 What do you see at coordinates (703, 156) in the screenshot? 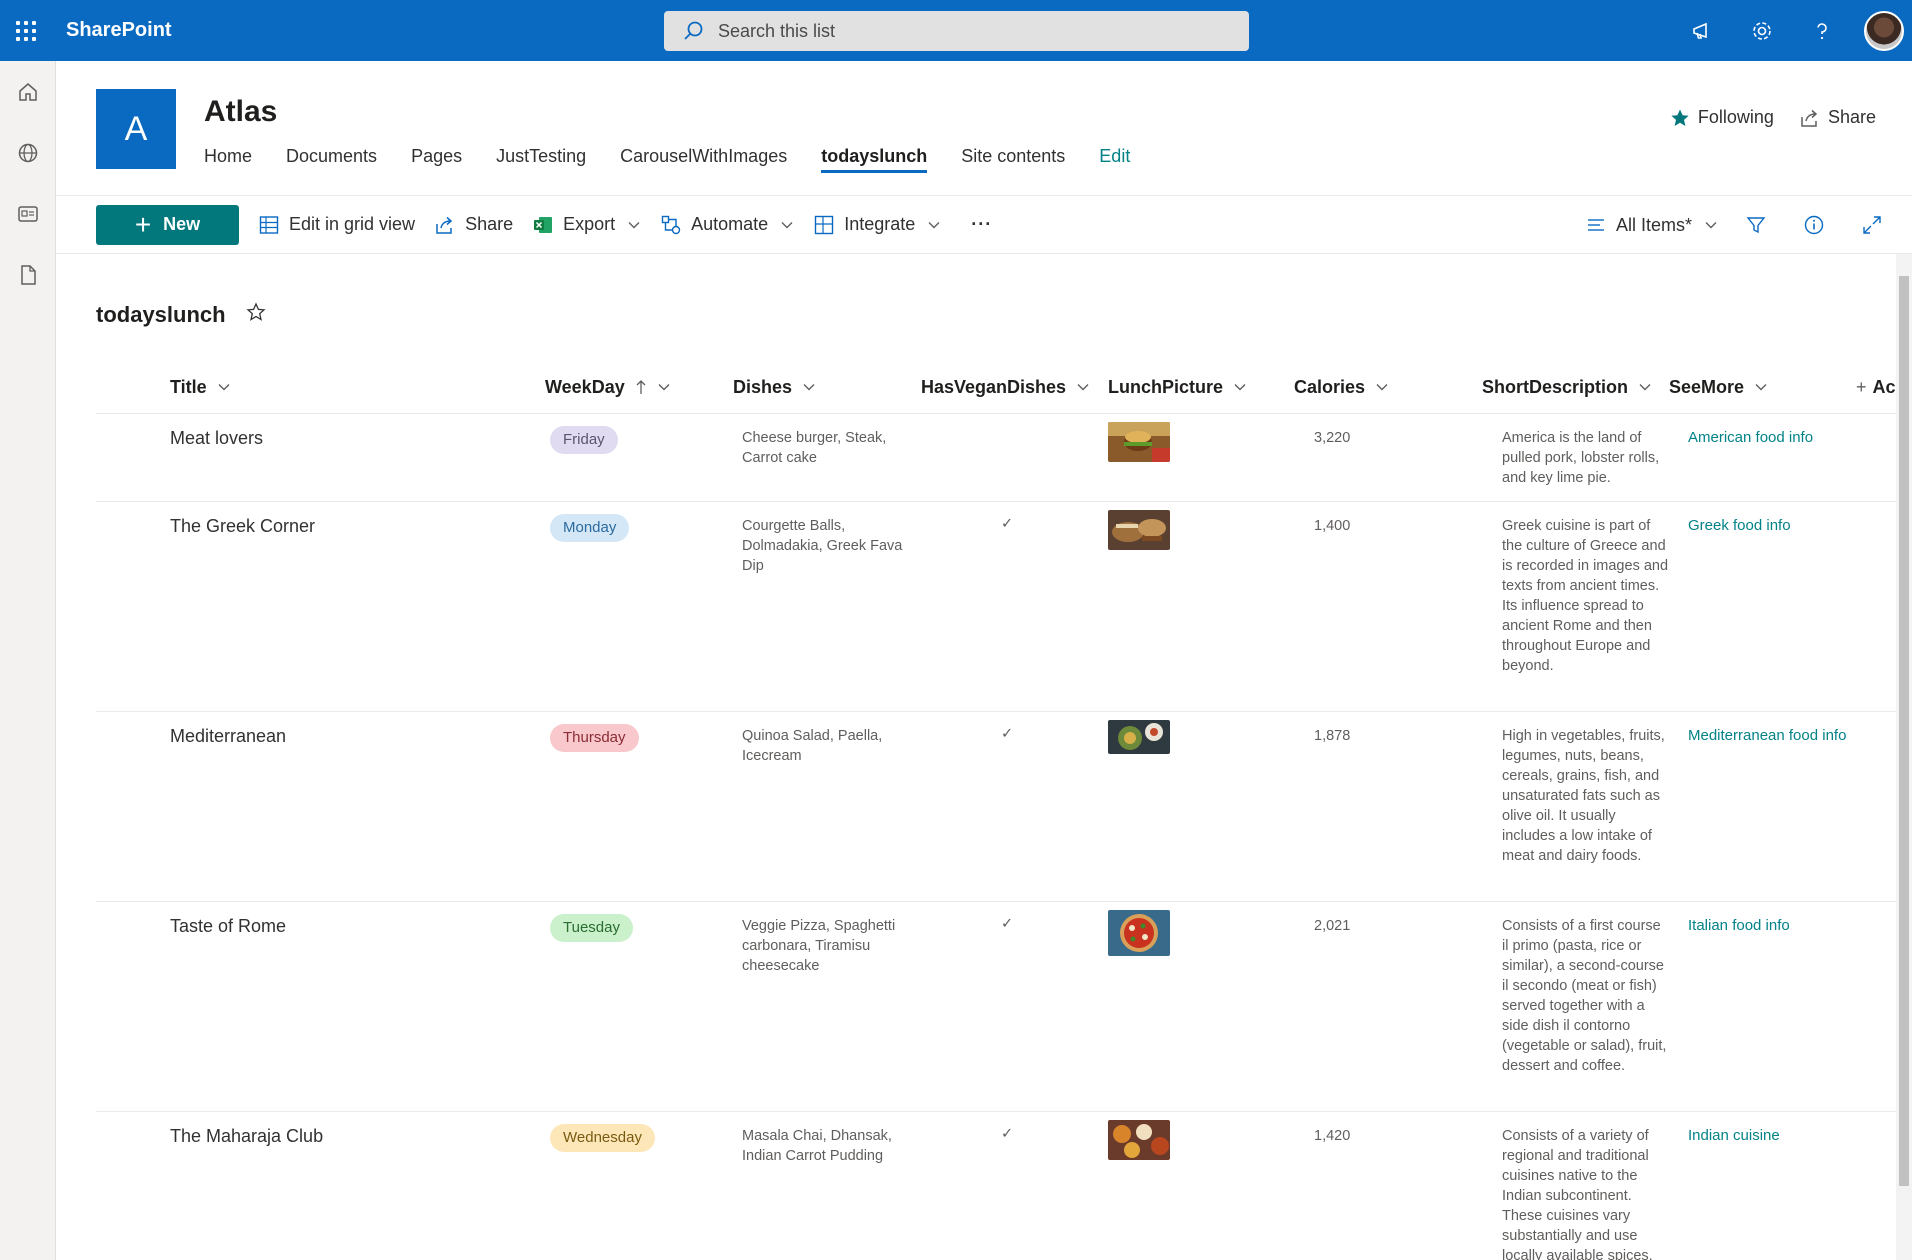
I see `nav-carouselwithimages: CarouselWithImages` at bounding box center [703, 156].